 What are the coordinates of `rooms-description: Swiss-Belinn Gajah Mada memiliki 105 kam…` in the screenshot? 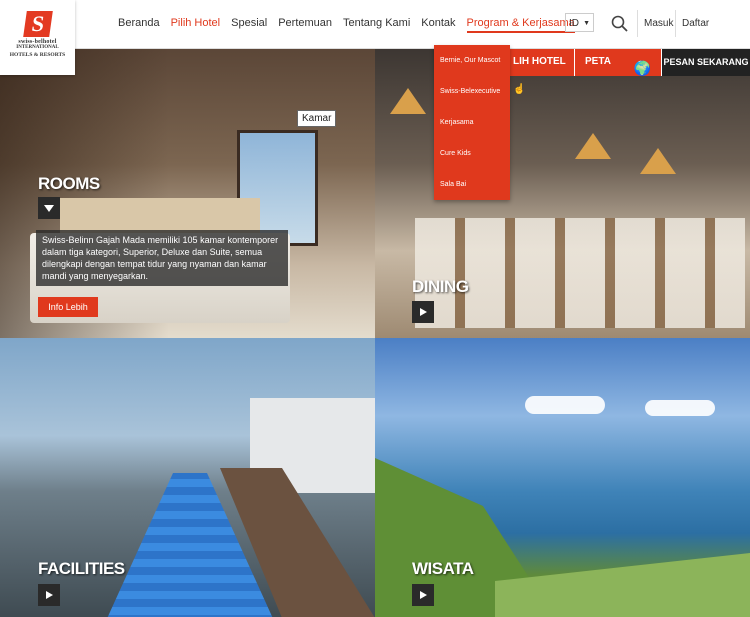 It's located at (162, 258).